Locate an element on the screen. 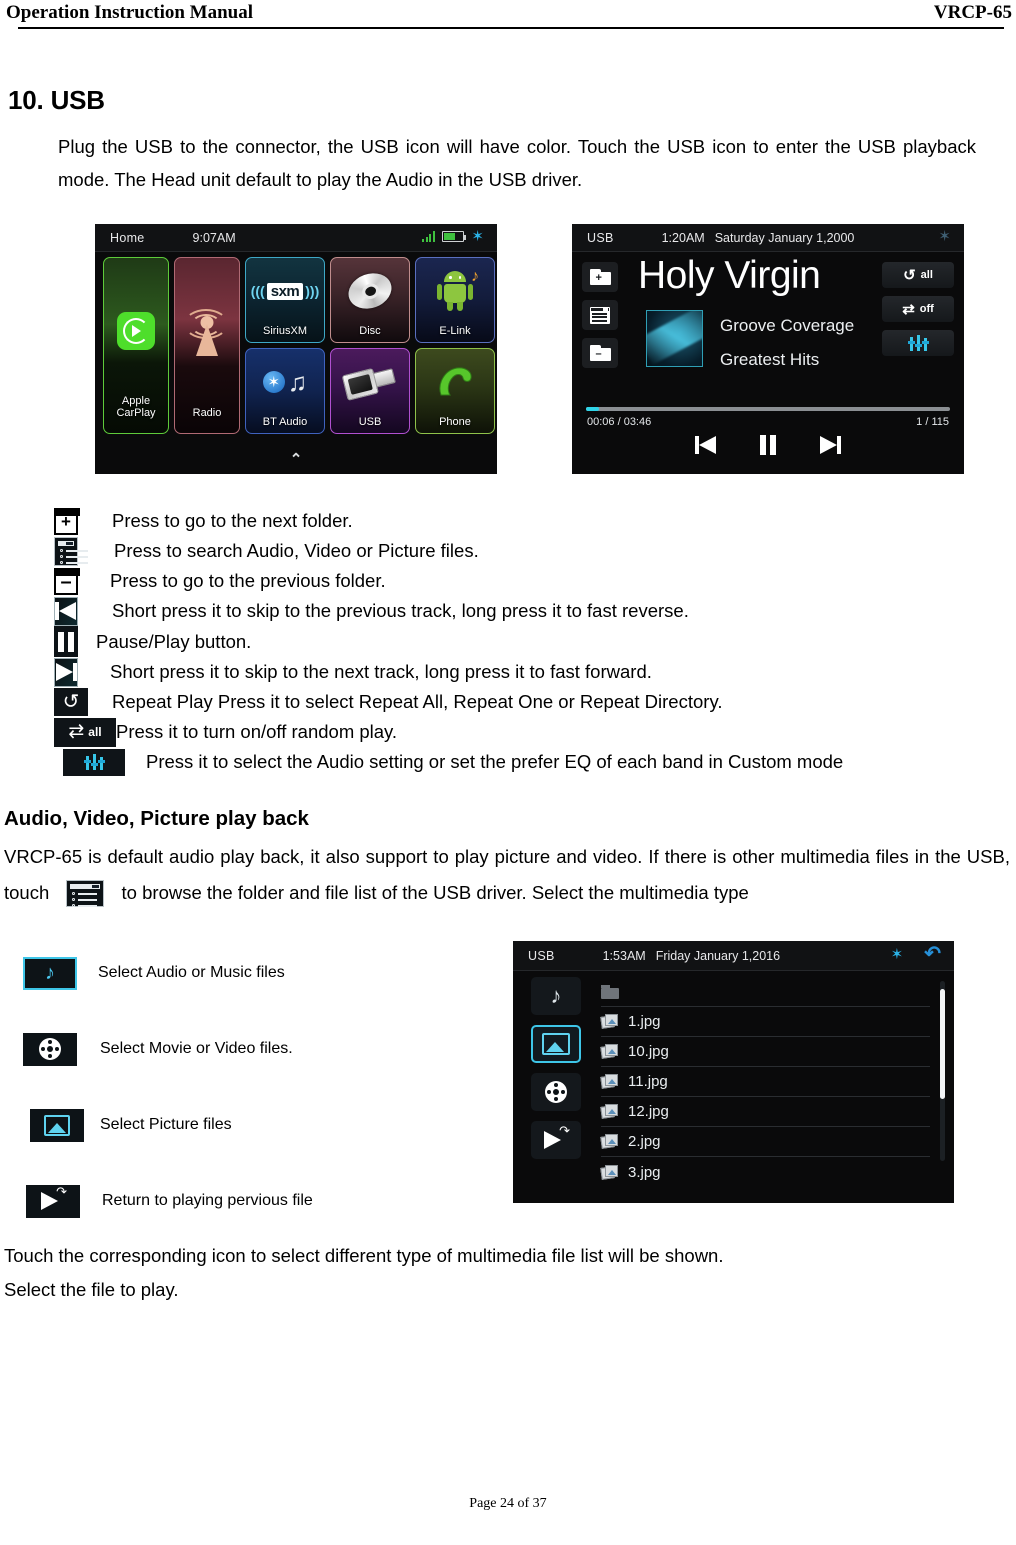  shuffle-button: ⇄ off is located at coordinates (918, 309).